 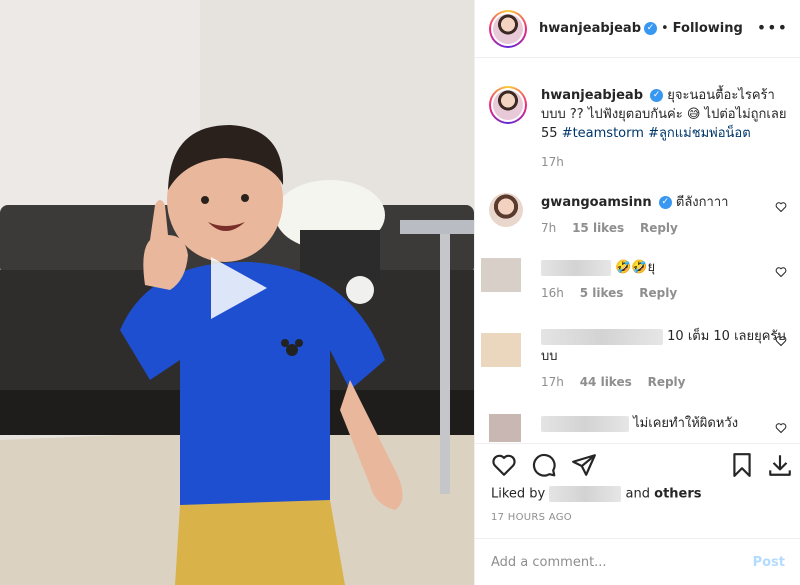 I want to click on comment-text: ไม่เคยทำให้ผิดหวัง, so click(x=686, y=423).